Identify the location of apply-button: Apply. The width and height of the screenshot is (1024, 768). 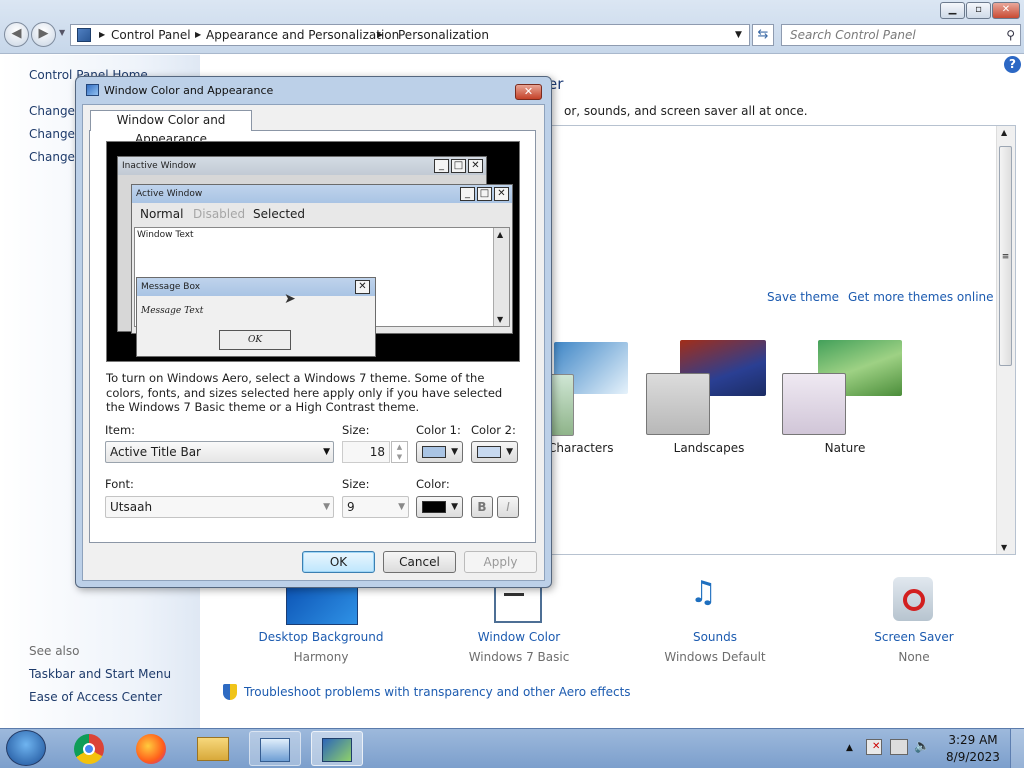
(500, 562).